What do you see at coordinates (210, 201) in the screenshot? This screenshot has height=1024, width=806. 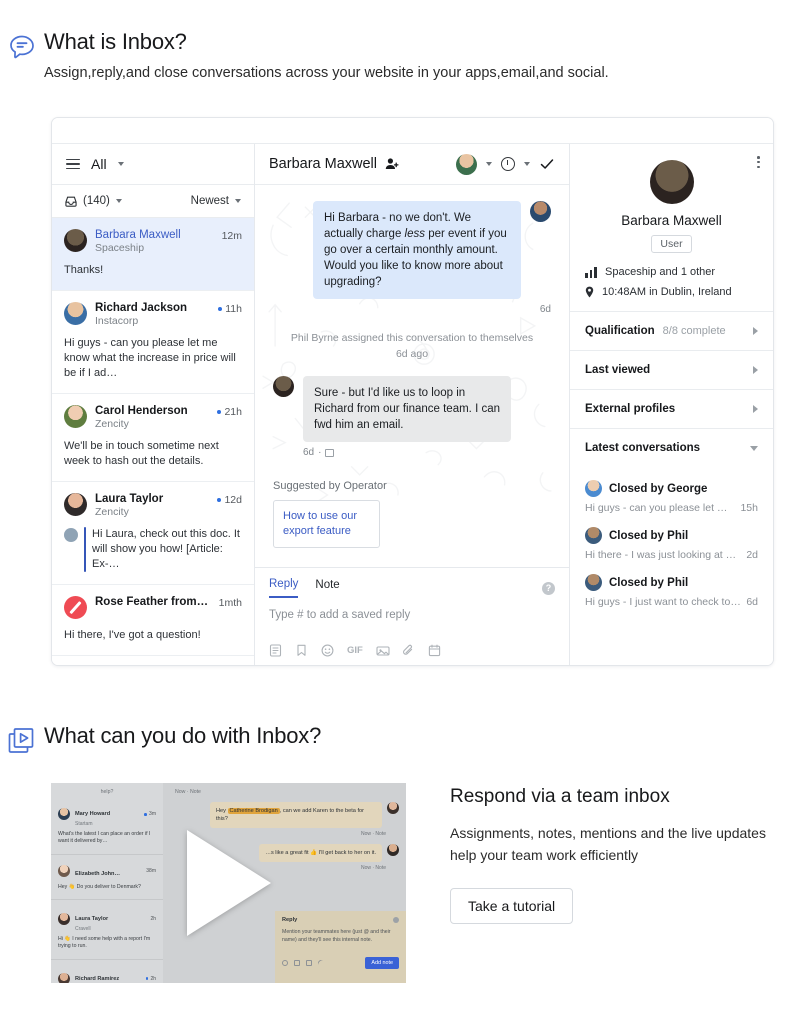 I see `sort-label: Newest` at bounding box center [210, 201].